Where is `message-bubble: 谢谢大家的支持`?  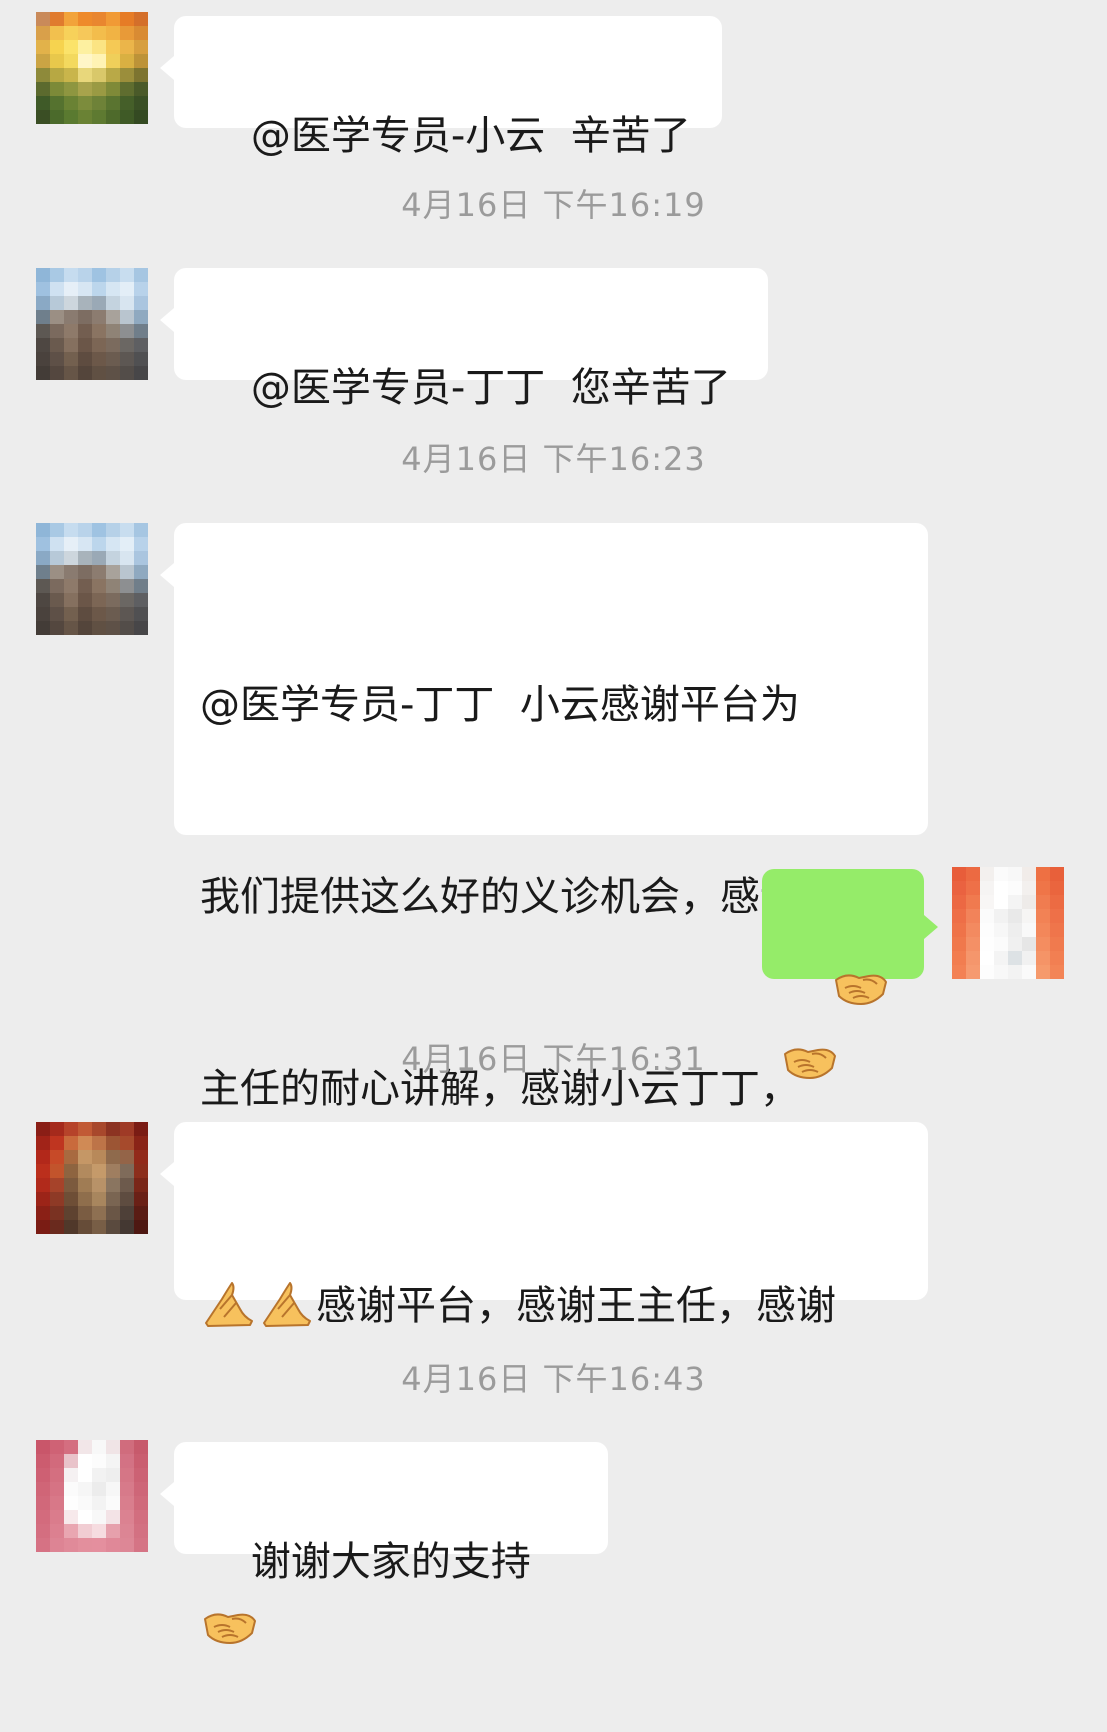 message-bubble: 谢谢大家的支持 is located at coordinates (384, 1543).